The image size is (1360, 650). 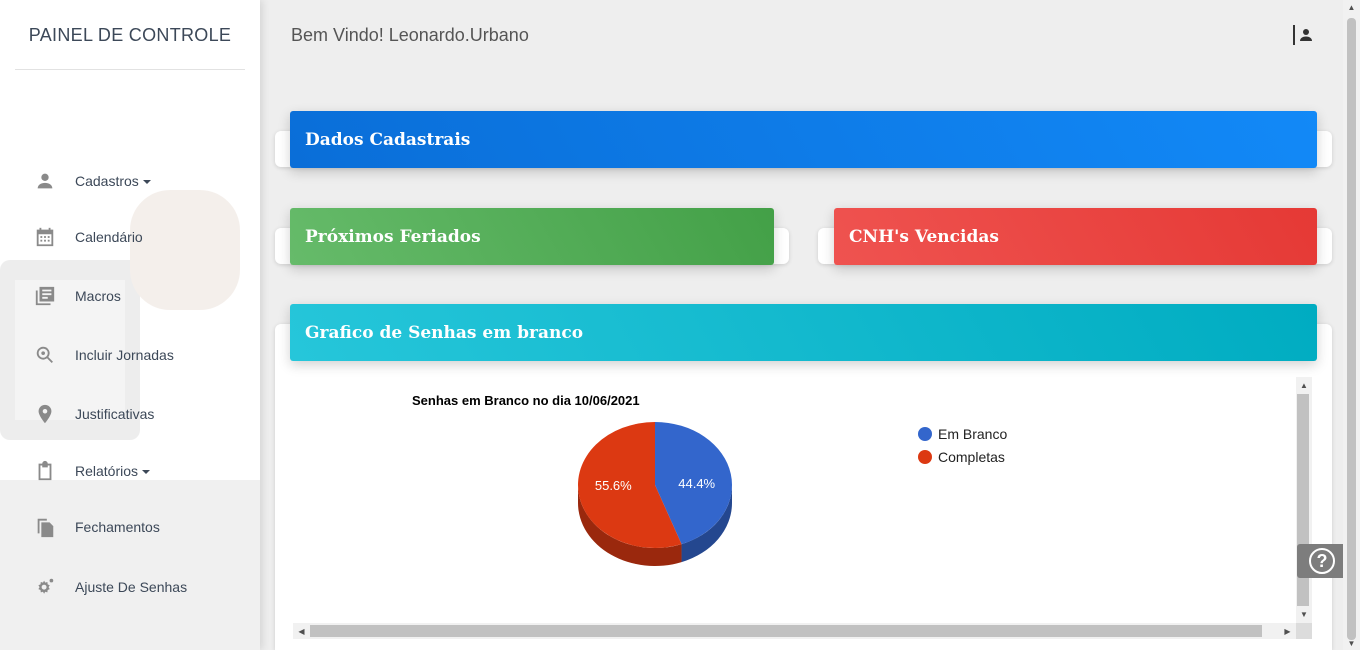 I want to click on sidebar-item-label: Ajuste De Senhas, so click(x=131, y=587).